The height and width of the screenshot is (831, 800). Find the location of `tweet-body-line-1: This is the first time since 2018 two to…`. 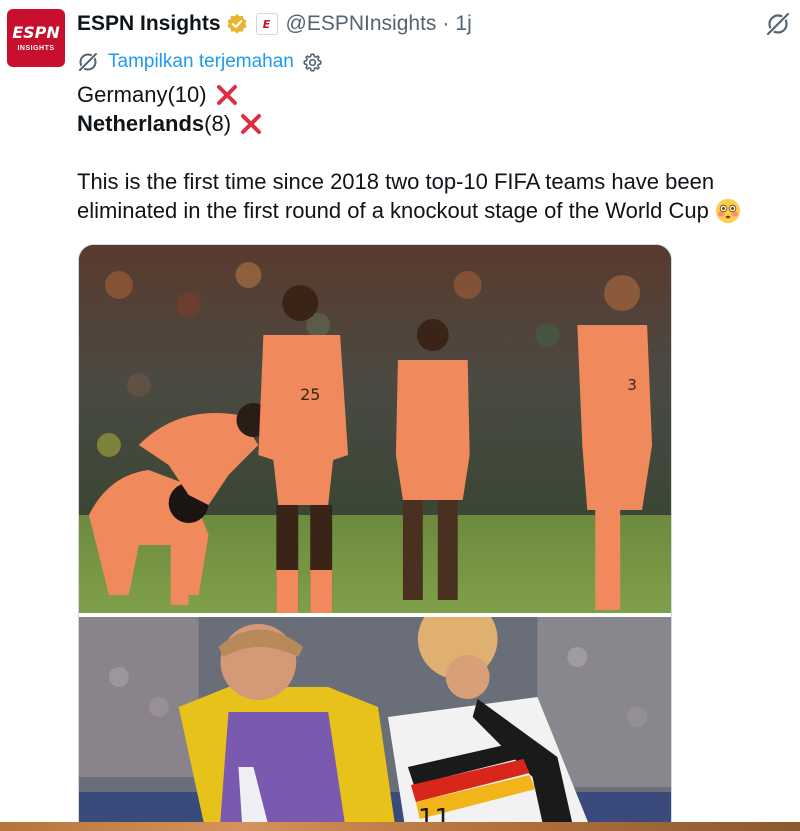

tweet-body-line-1: This is the first time since 2018 two to… is located at coordinates (396, 181).